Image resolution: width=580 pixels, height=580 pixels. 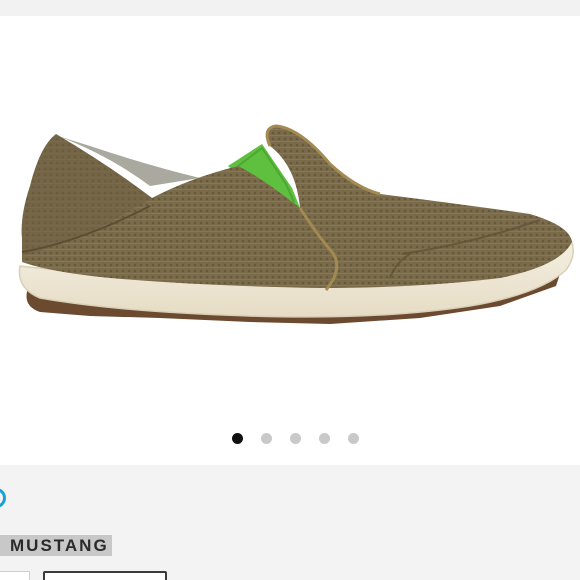 I want to click on image-pagination, so click(x=290, y=438).